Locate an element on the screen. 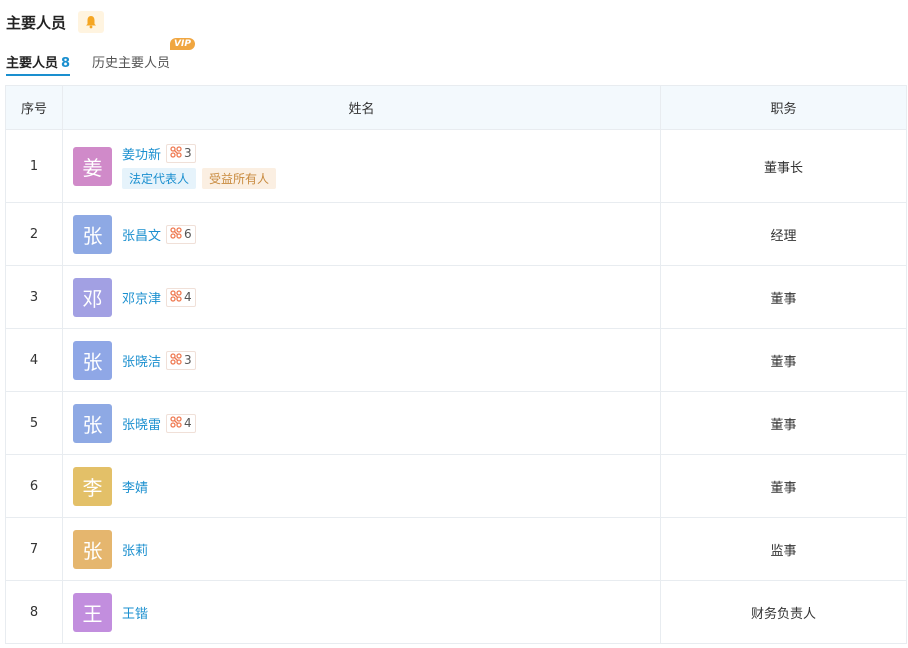  person-info: 邓京津 4 is located at coordinates (159, 297).